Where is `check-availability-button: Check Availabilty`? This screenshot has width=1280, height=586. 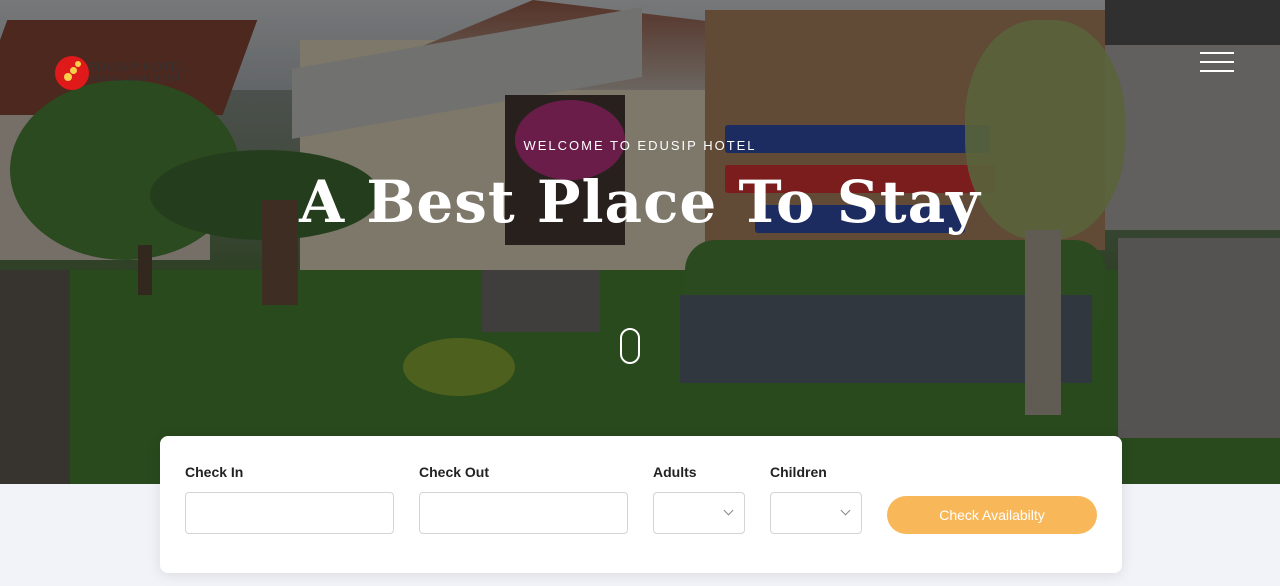
check-availability-button: Check Availabilty is located at coordinates (992, 515).